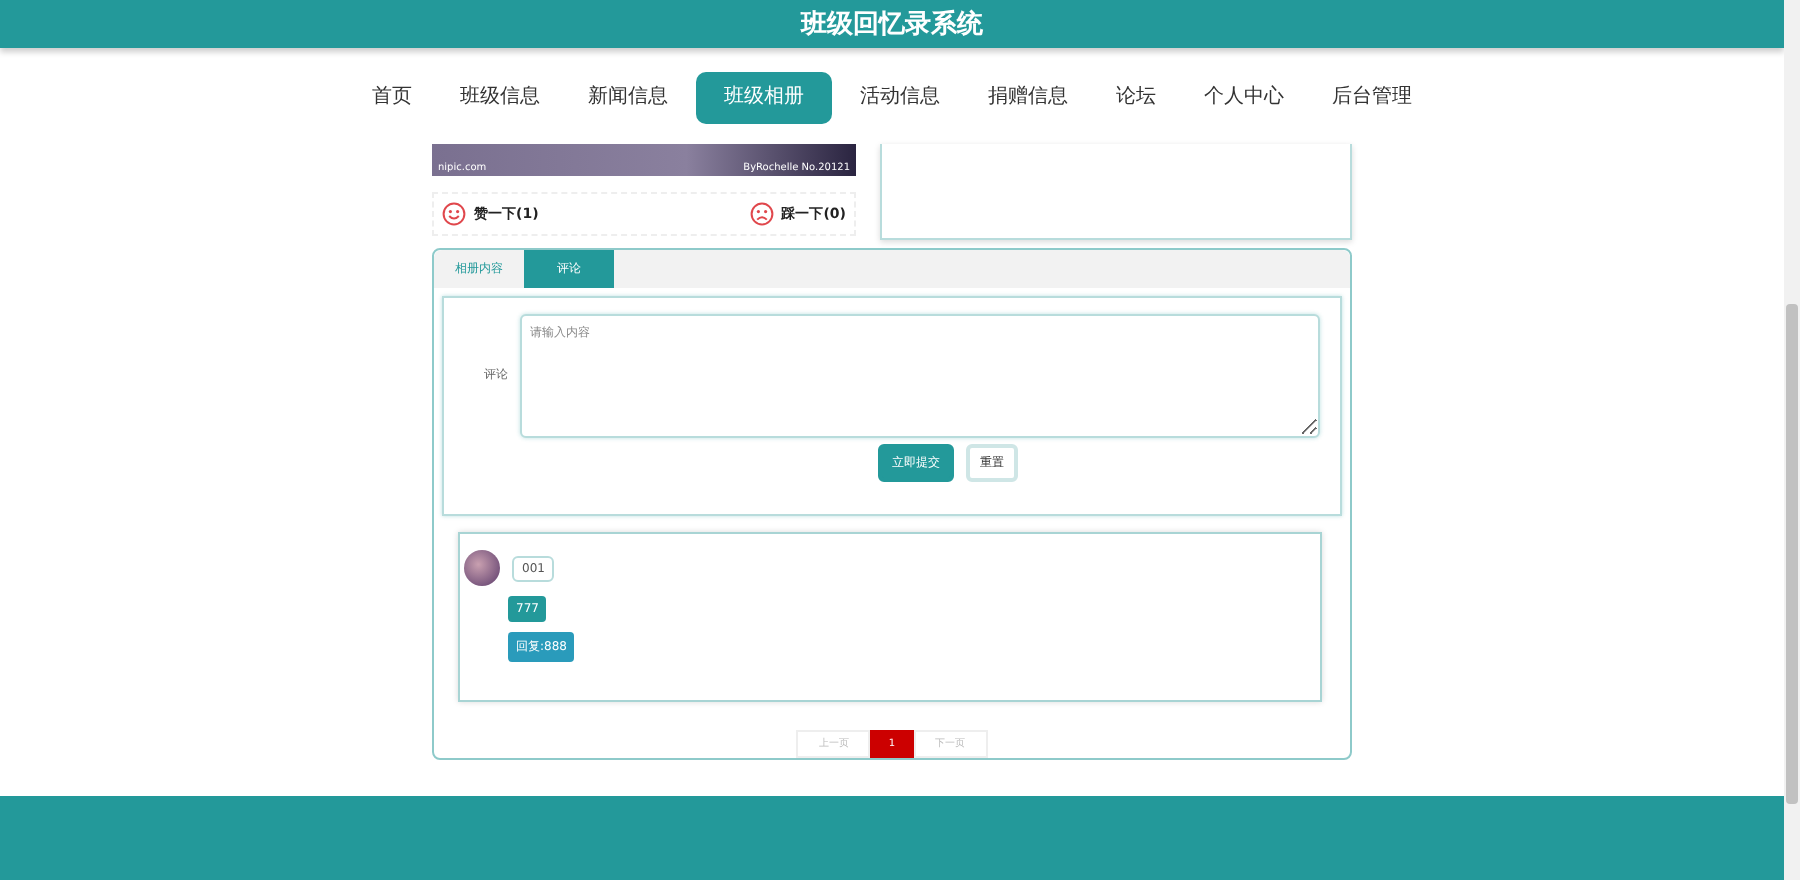 The image size is (1800, 880). I want to click on nav-link: 后台管理, so click(1372, 98).